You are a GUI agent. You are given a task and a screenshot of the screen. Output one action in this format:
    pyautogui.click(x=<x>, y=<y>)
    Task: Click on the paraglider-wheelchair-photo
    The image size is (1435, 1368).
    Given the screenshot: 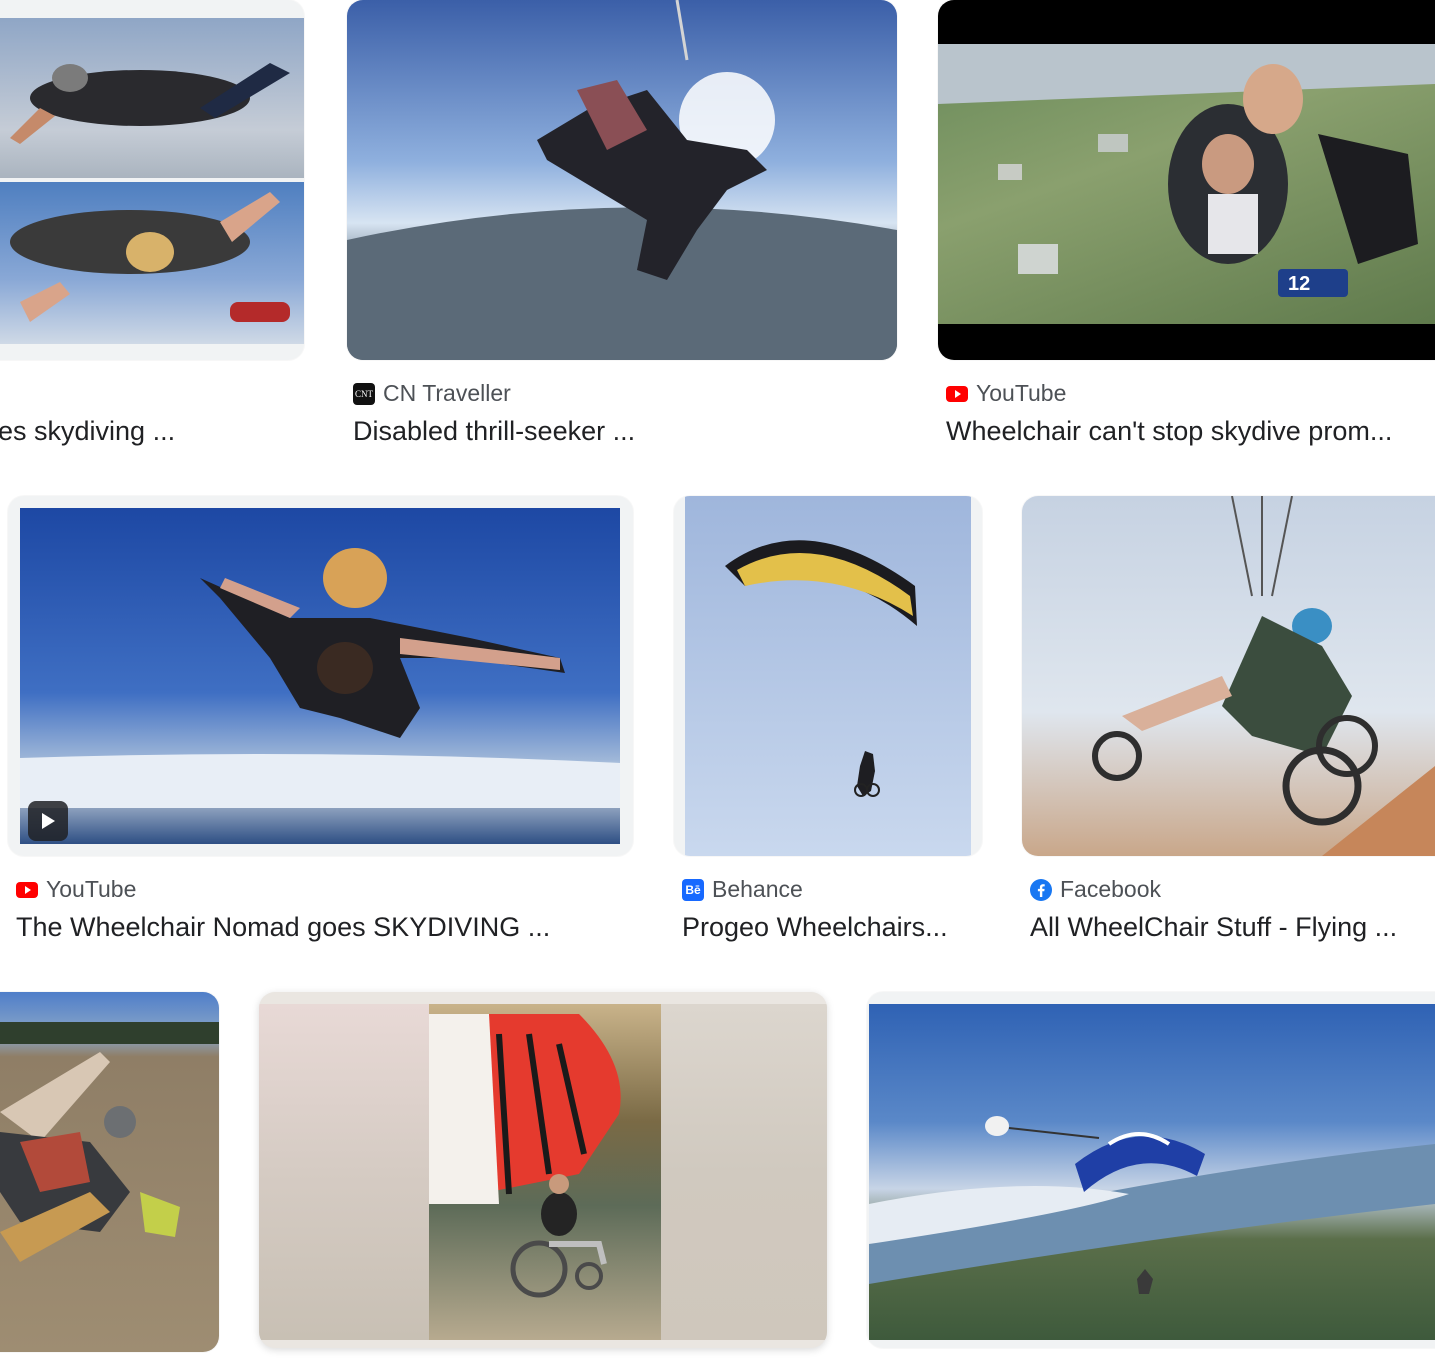 What is the action you would take?
    pyautogui.click(x=828, y=676)
    